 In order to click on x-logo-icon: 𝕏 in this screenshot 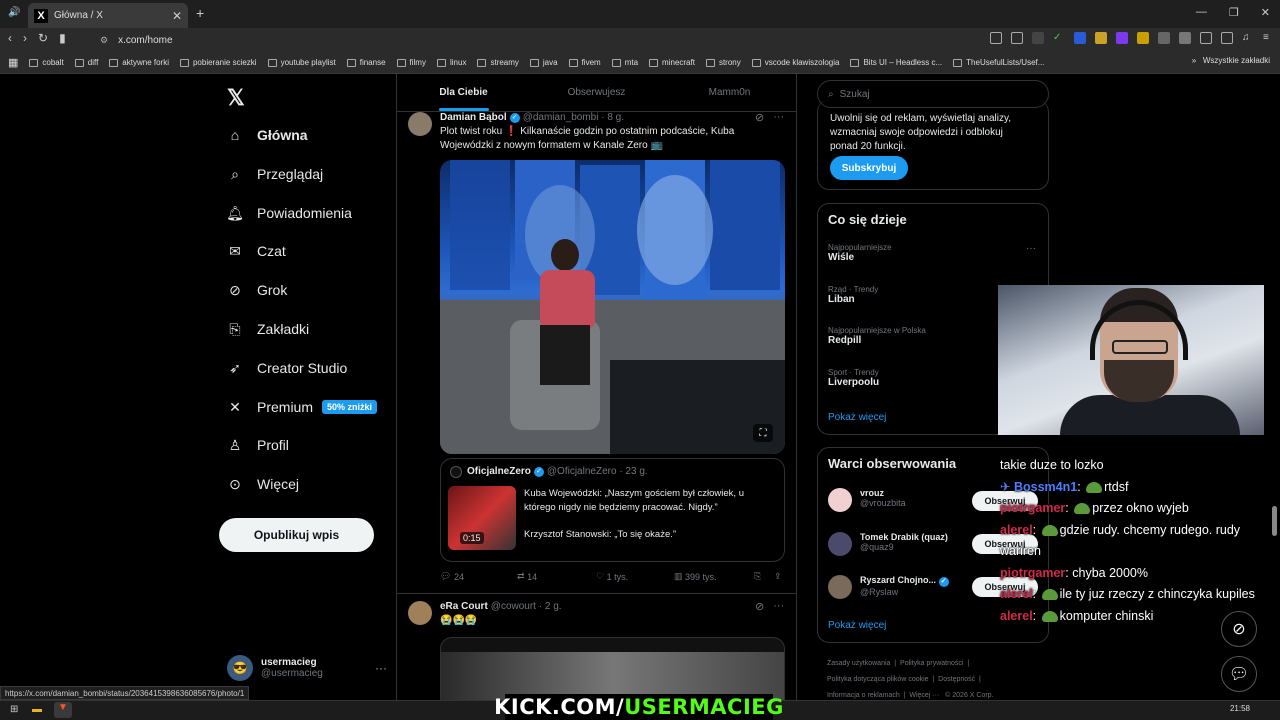, I will do `click(236, 98)`.